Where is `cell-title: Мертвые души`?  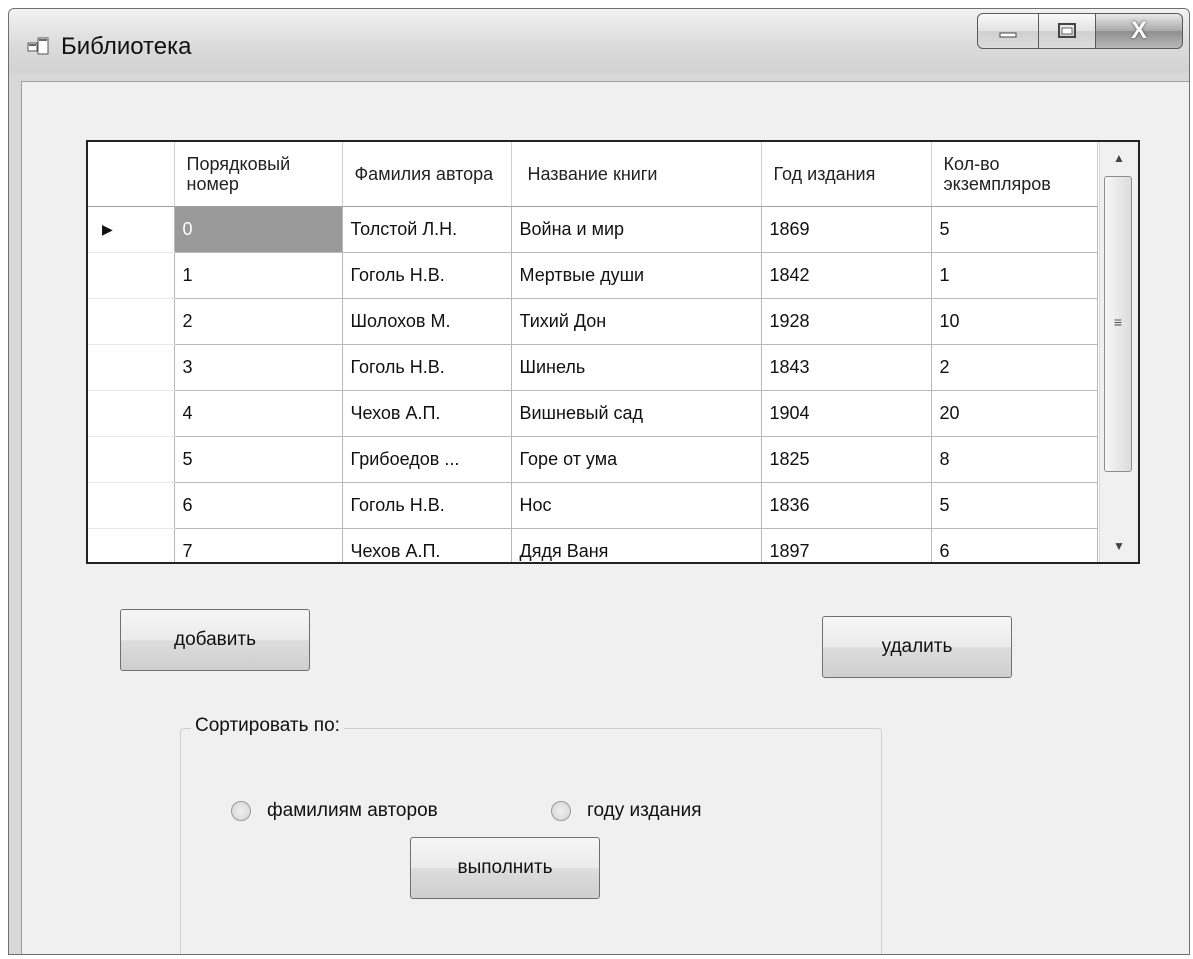
cell-title: Мертвые души is located at coordinates (636, 275).